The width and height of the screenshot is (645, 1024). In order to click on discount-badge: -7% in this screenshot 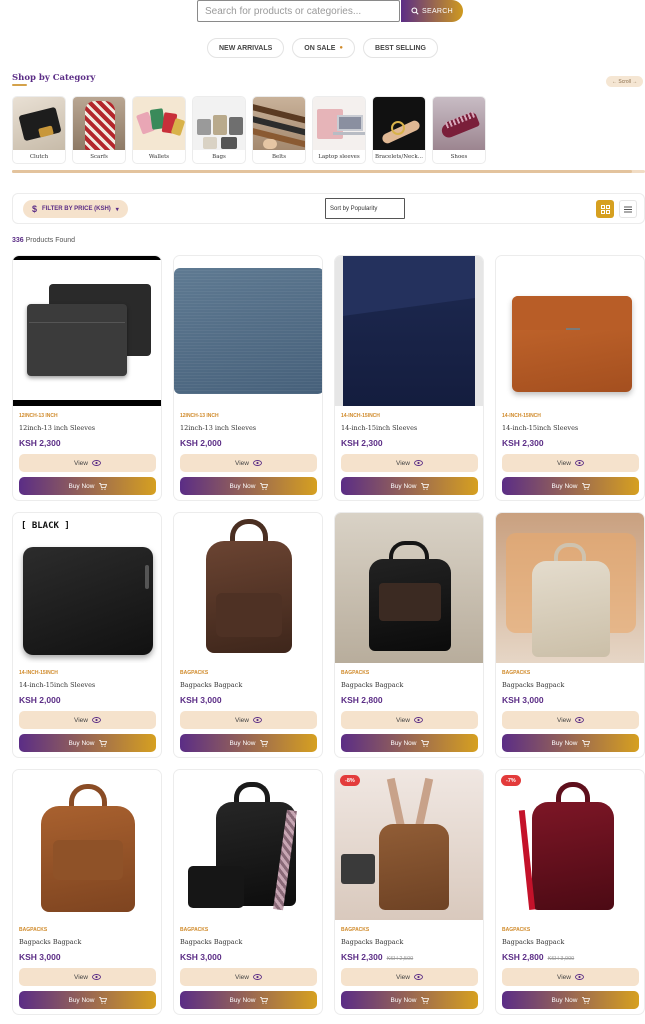, I will do `click(511, 780)`.